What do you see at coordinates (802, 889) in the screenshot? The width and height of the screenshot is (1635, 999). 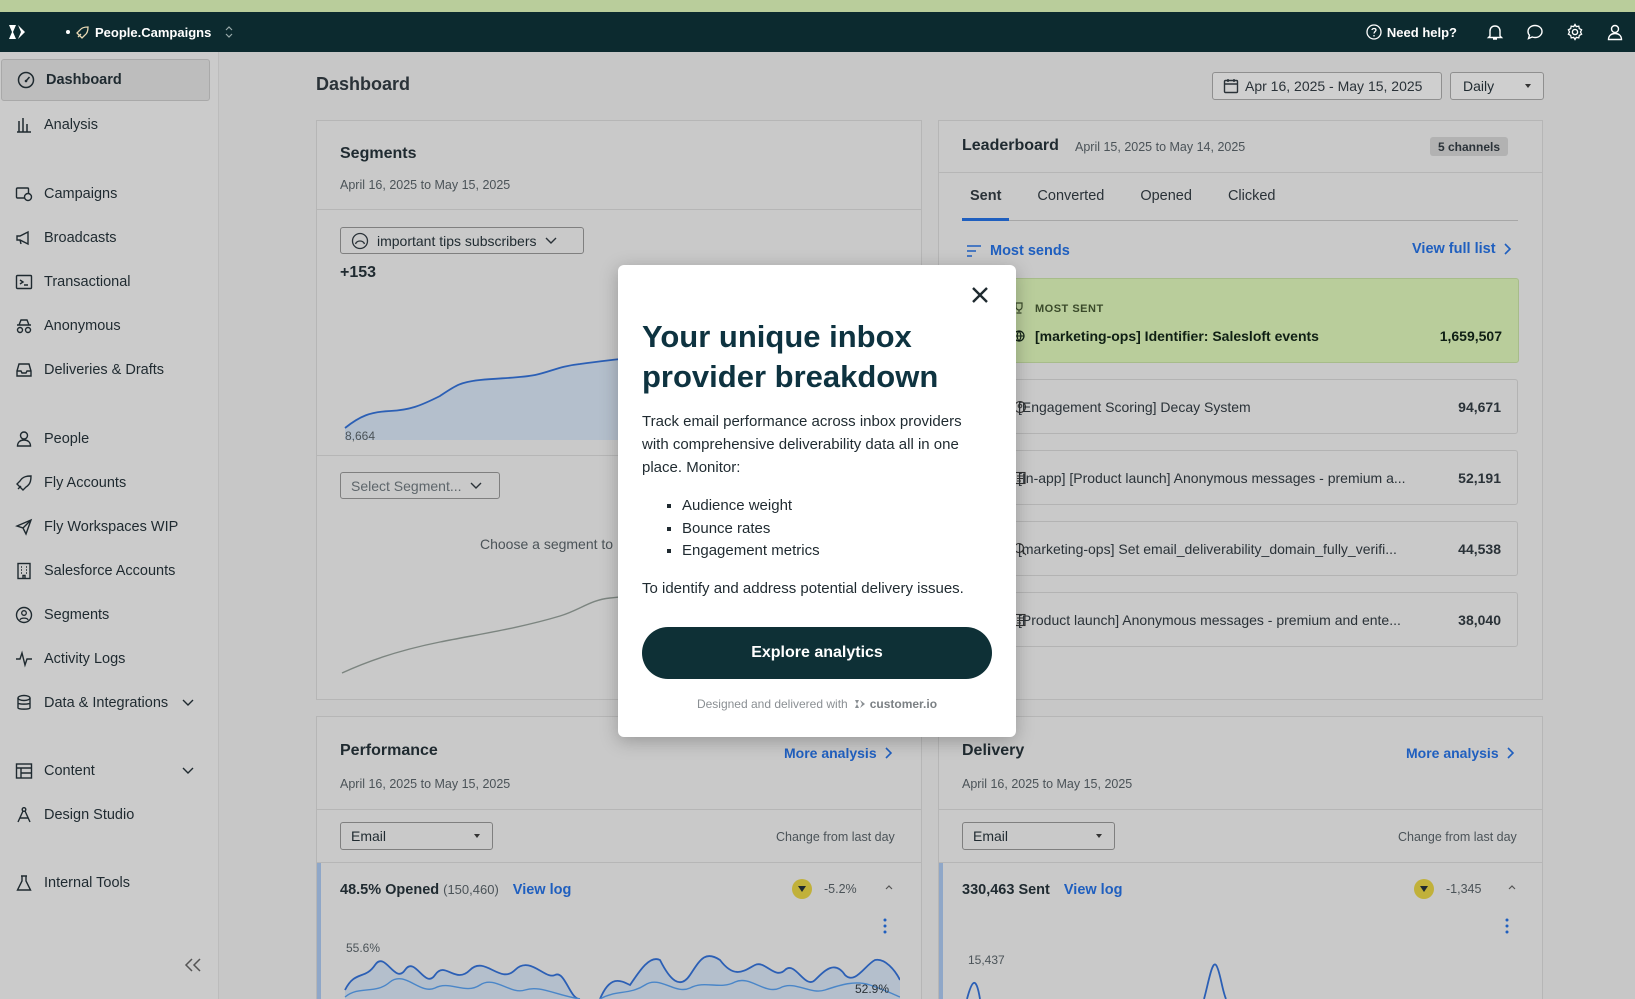 I see `down-arrow-icon` at bounding box center [802, 889].